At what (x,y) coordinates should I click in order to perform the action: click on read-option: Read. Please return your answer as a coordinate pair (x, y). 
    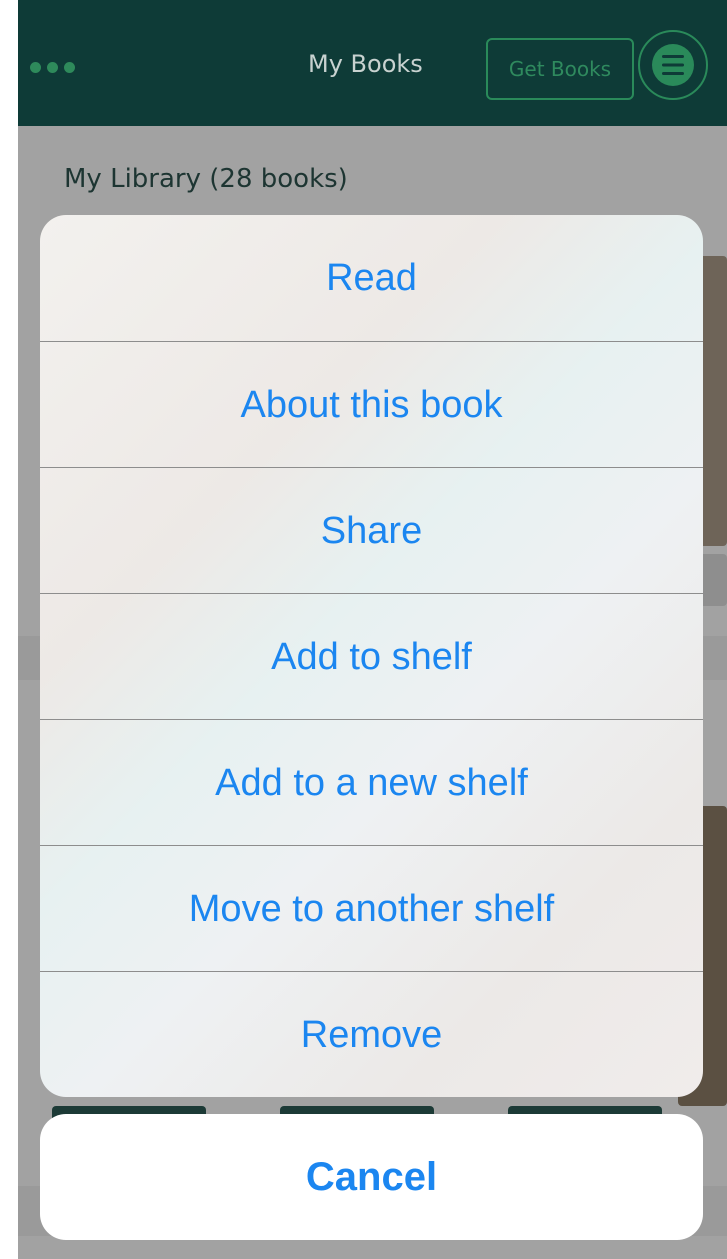
    Looking at the image, I should click on (371, 278).